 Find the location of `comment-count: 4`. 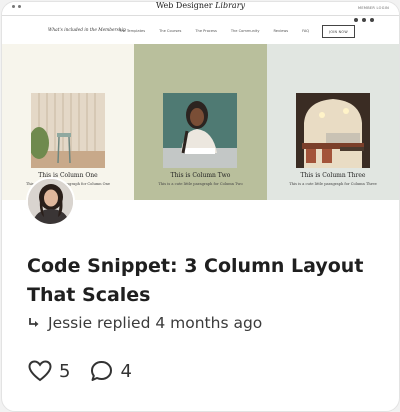

comment-count: 4 is located at coordinates (126, 371).